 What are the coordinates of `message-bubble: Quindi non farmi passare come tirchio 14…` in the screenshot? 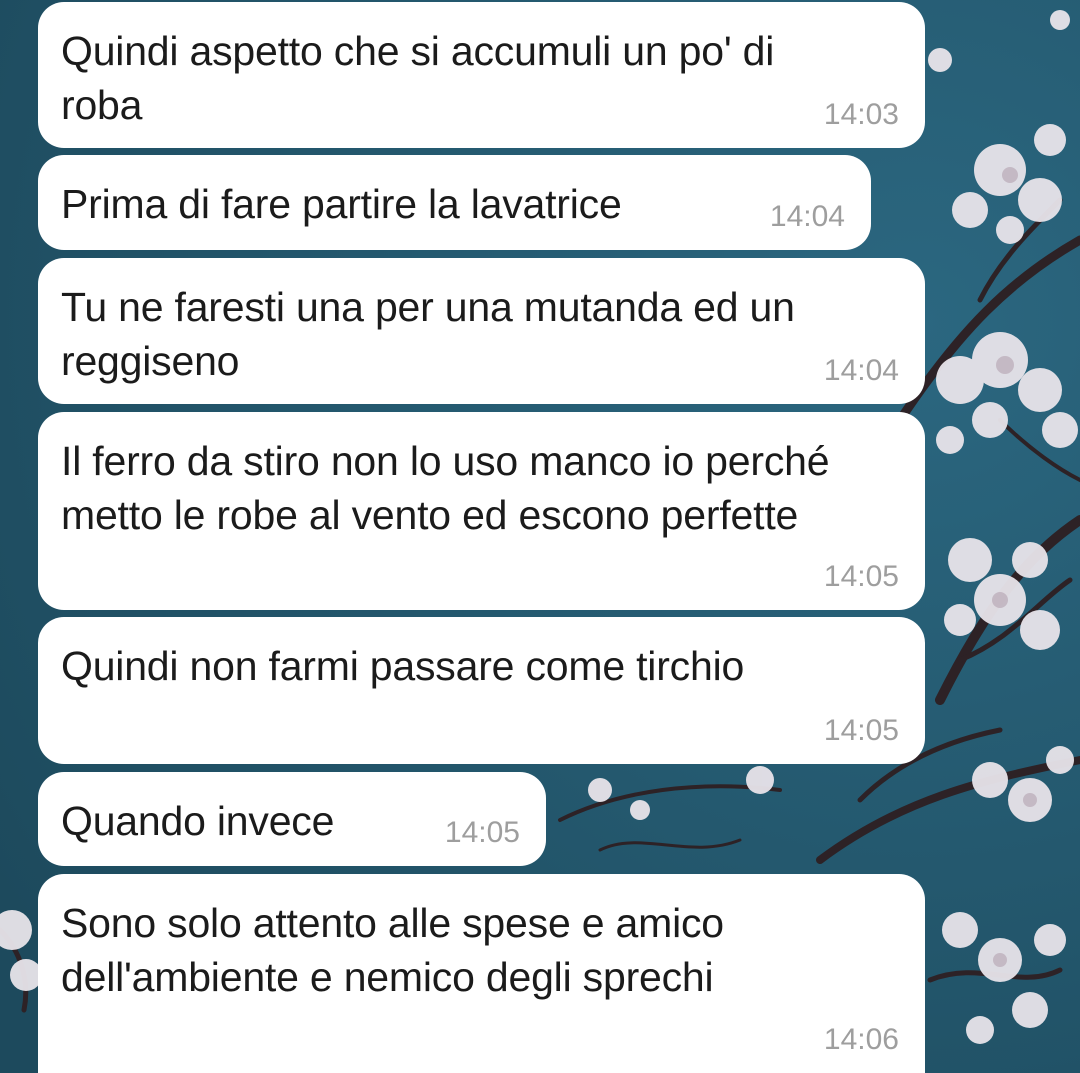 It's located at (481, 690).